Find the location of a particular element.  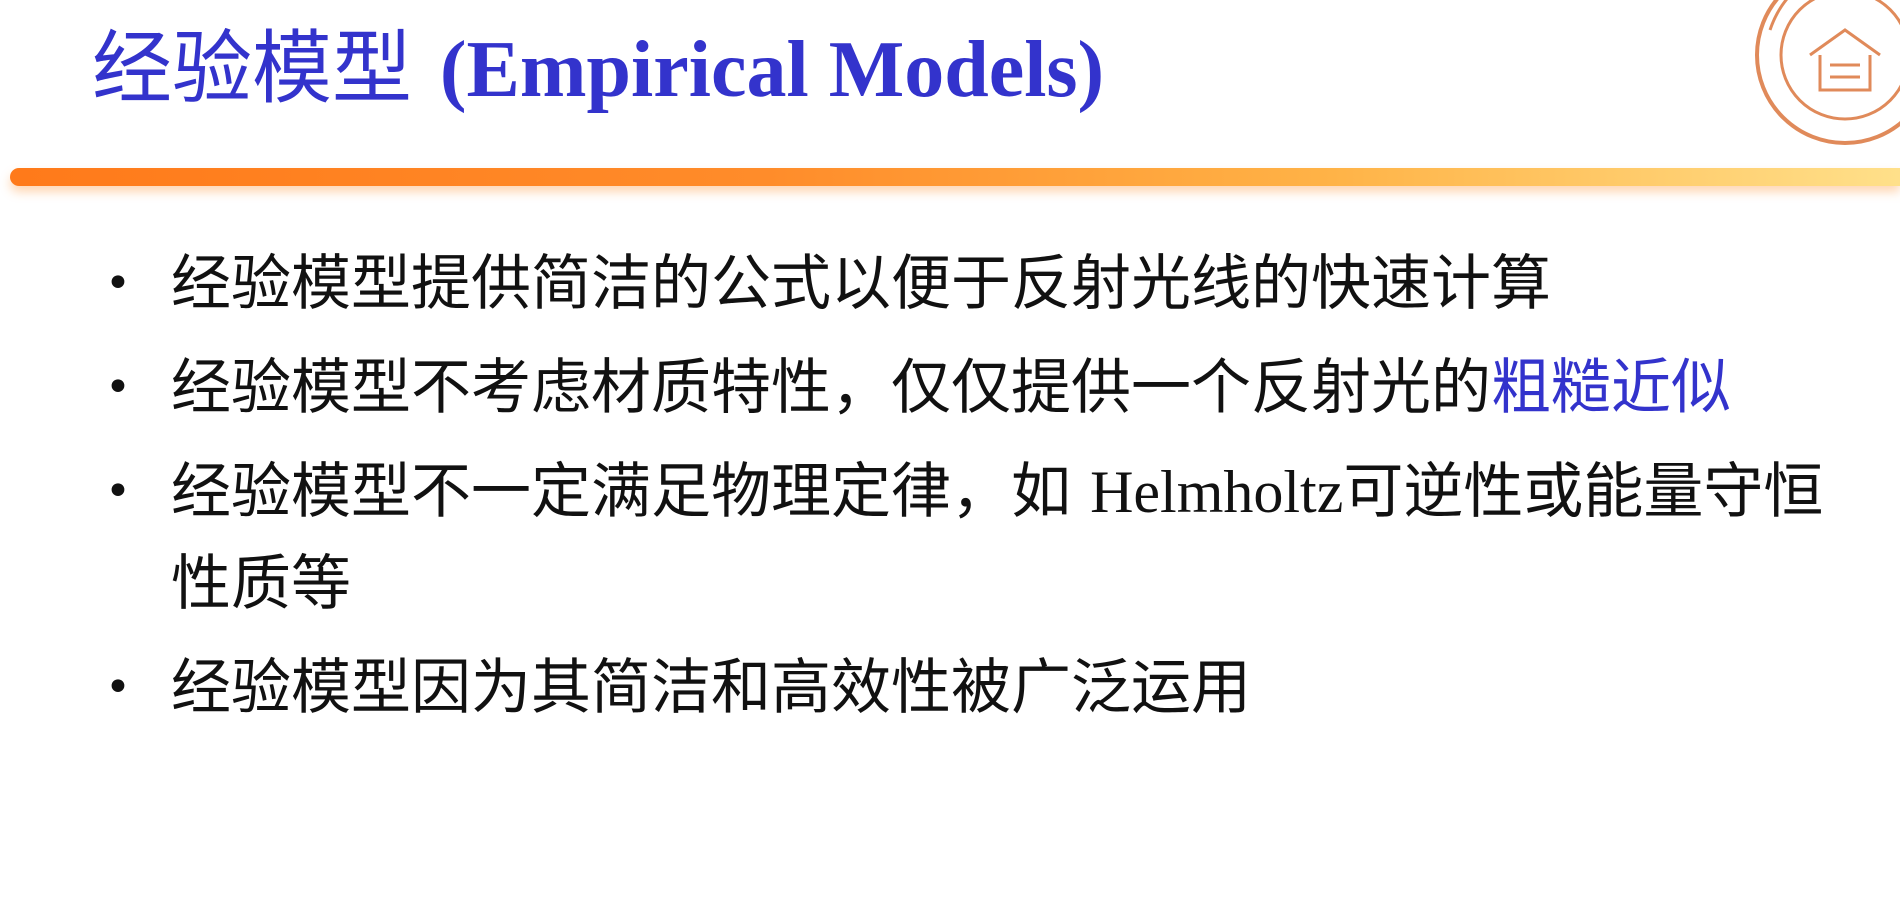

university-seal-icon is located at coordinates (1827, 72).